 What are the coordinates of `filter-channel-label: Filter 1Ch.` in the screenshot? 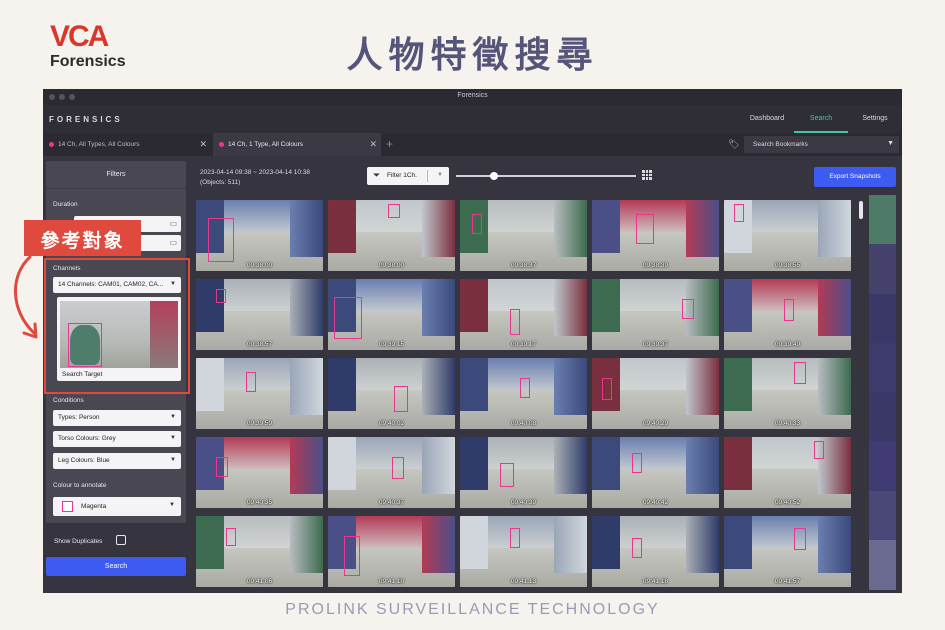 It's located at (402, 175).